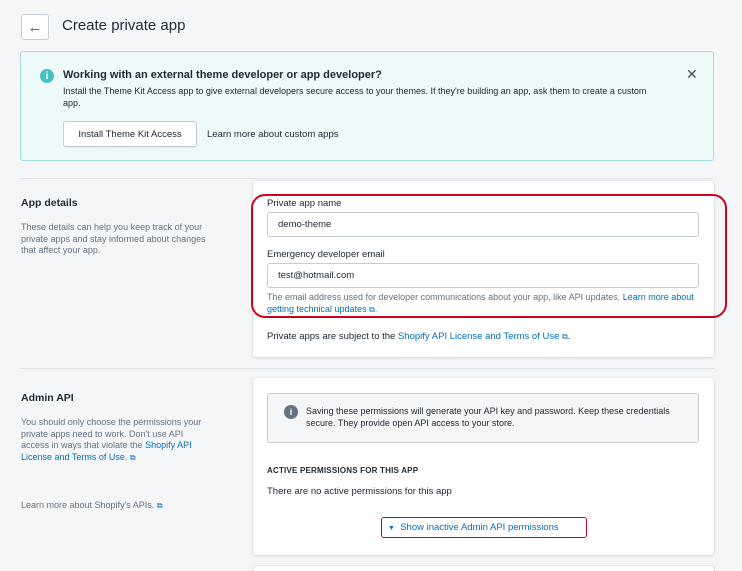  I want to click on admin-api-description-suffix: ., so click(126, 456).